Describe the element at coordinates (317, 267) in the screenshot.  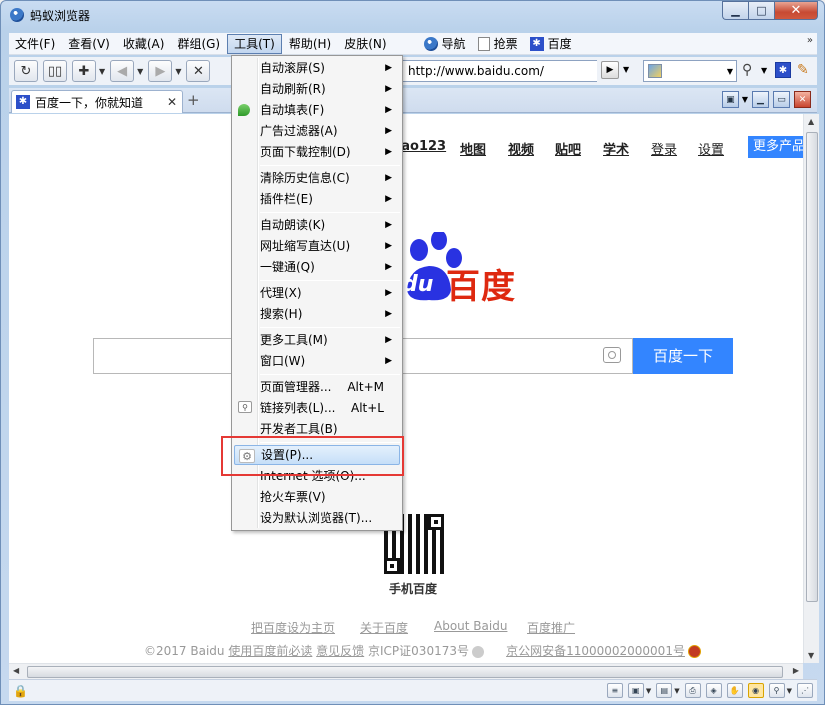
I see `menu-item-one-click: 一键通(Q) ▶` at that location.